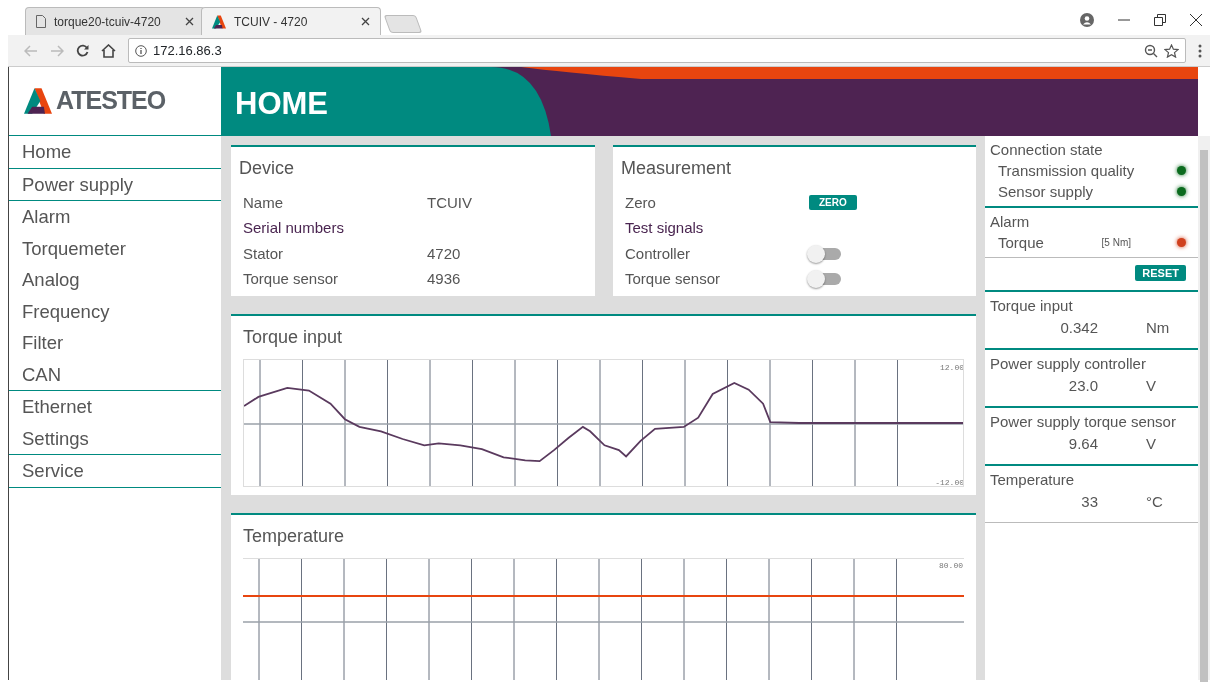 This screenshot has height=682, width=1210. What do you see at coordinates (267, 168) in the screenshot?
I see `card-title: Device` at bounding box center [267, 168].